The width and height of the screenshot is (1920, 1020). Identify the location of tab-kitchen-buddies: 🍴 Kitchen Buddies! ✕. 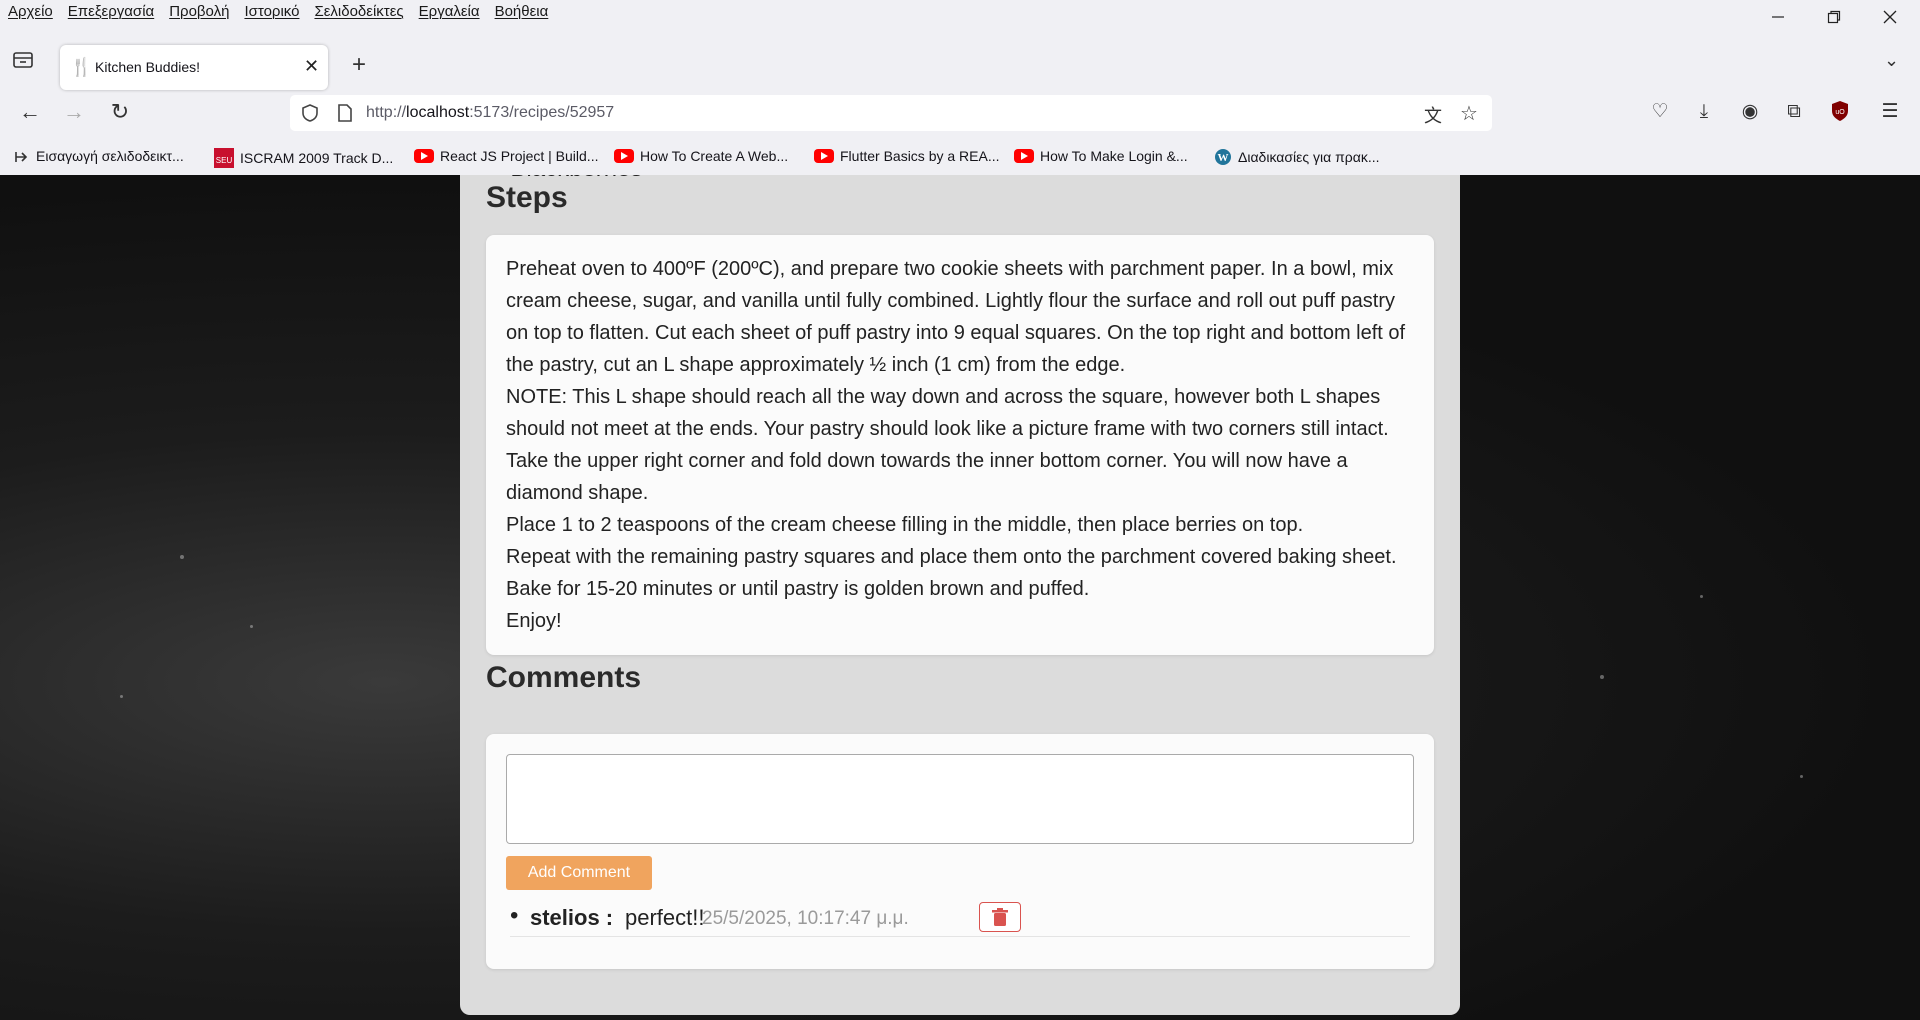
(194, 67).